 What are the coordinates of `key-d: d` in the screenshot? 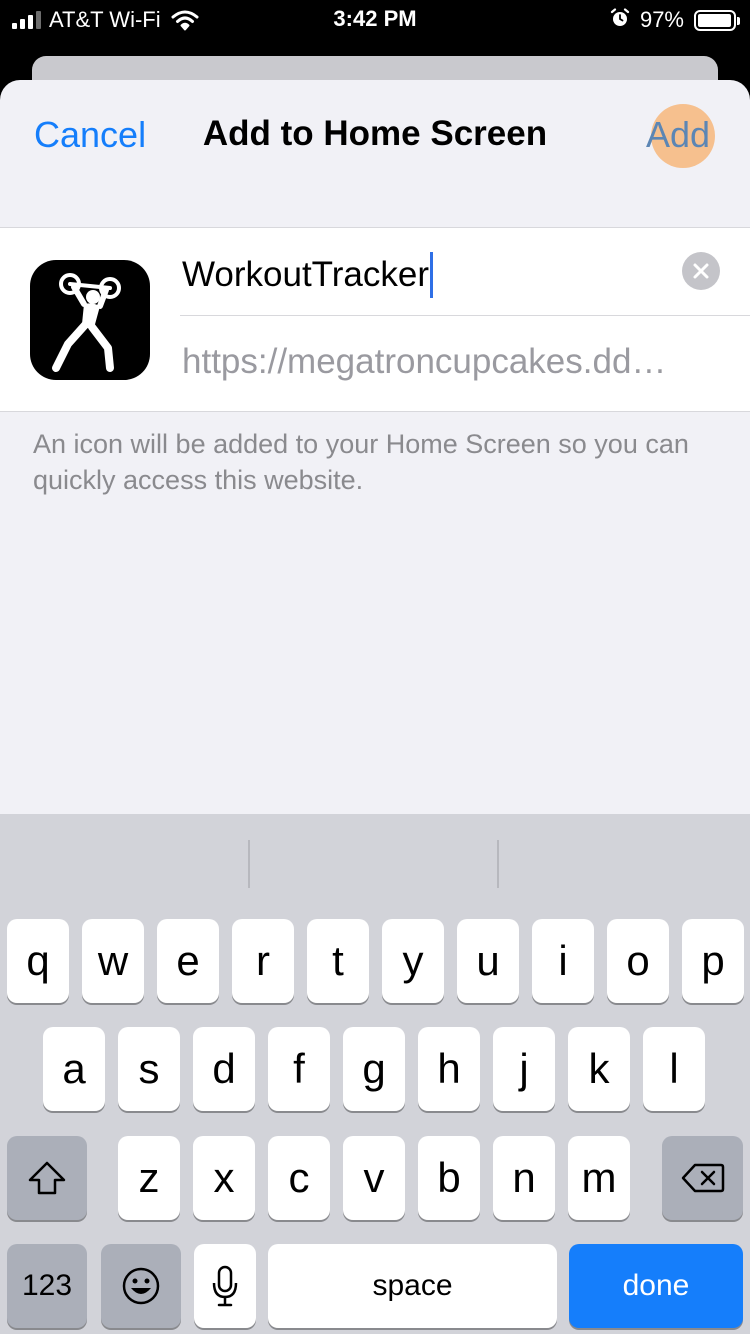 It's located at (224, 1069).